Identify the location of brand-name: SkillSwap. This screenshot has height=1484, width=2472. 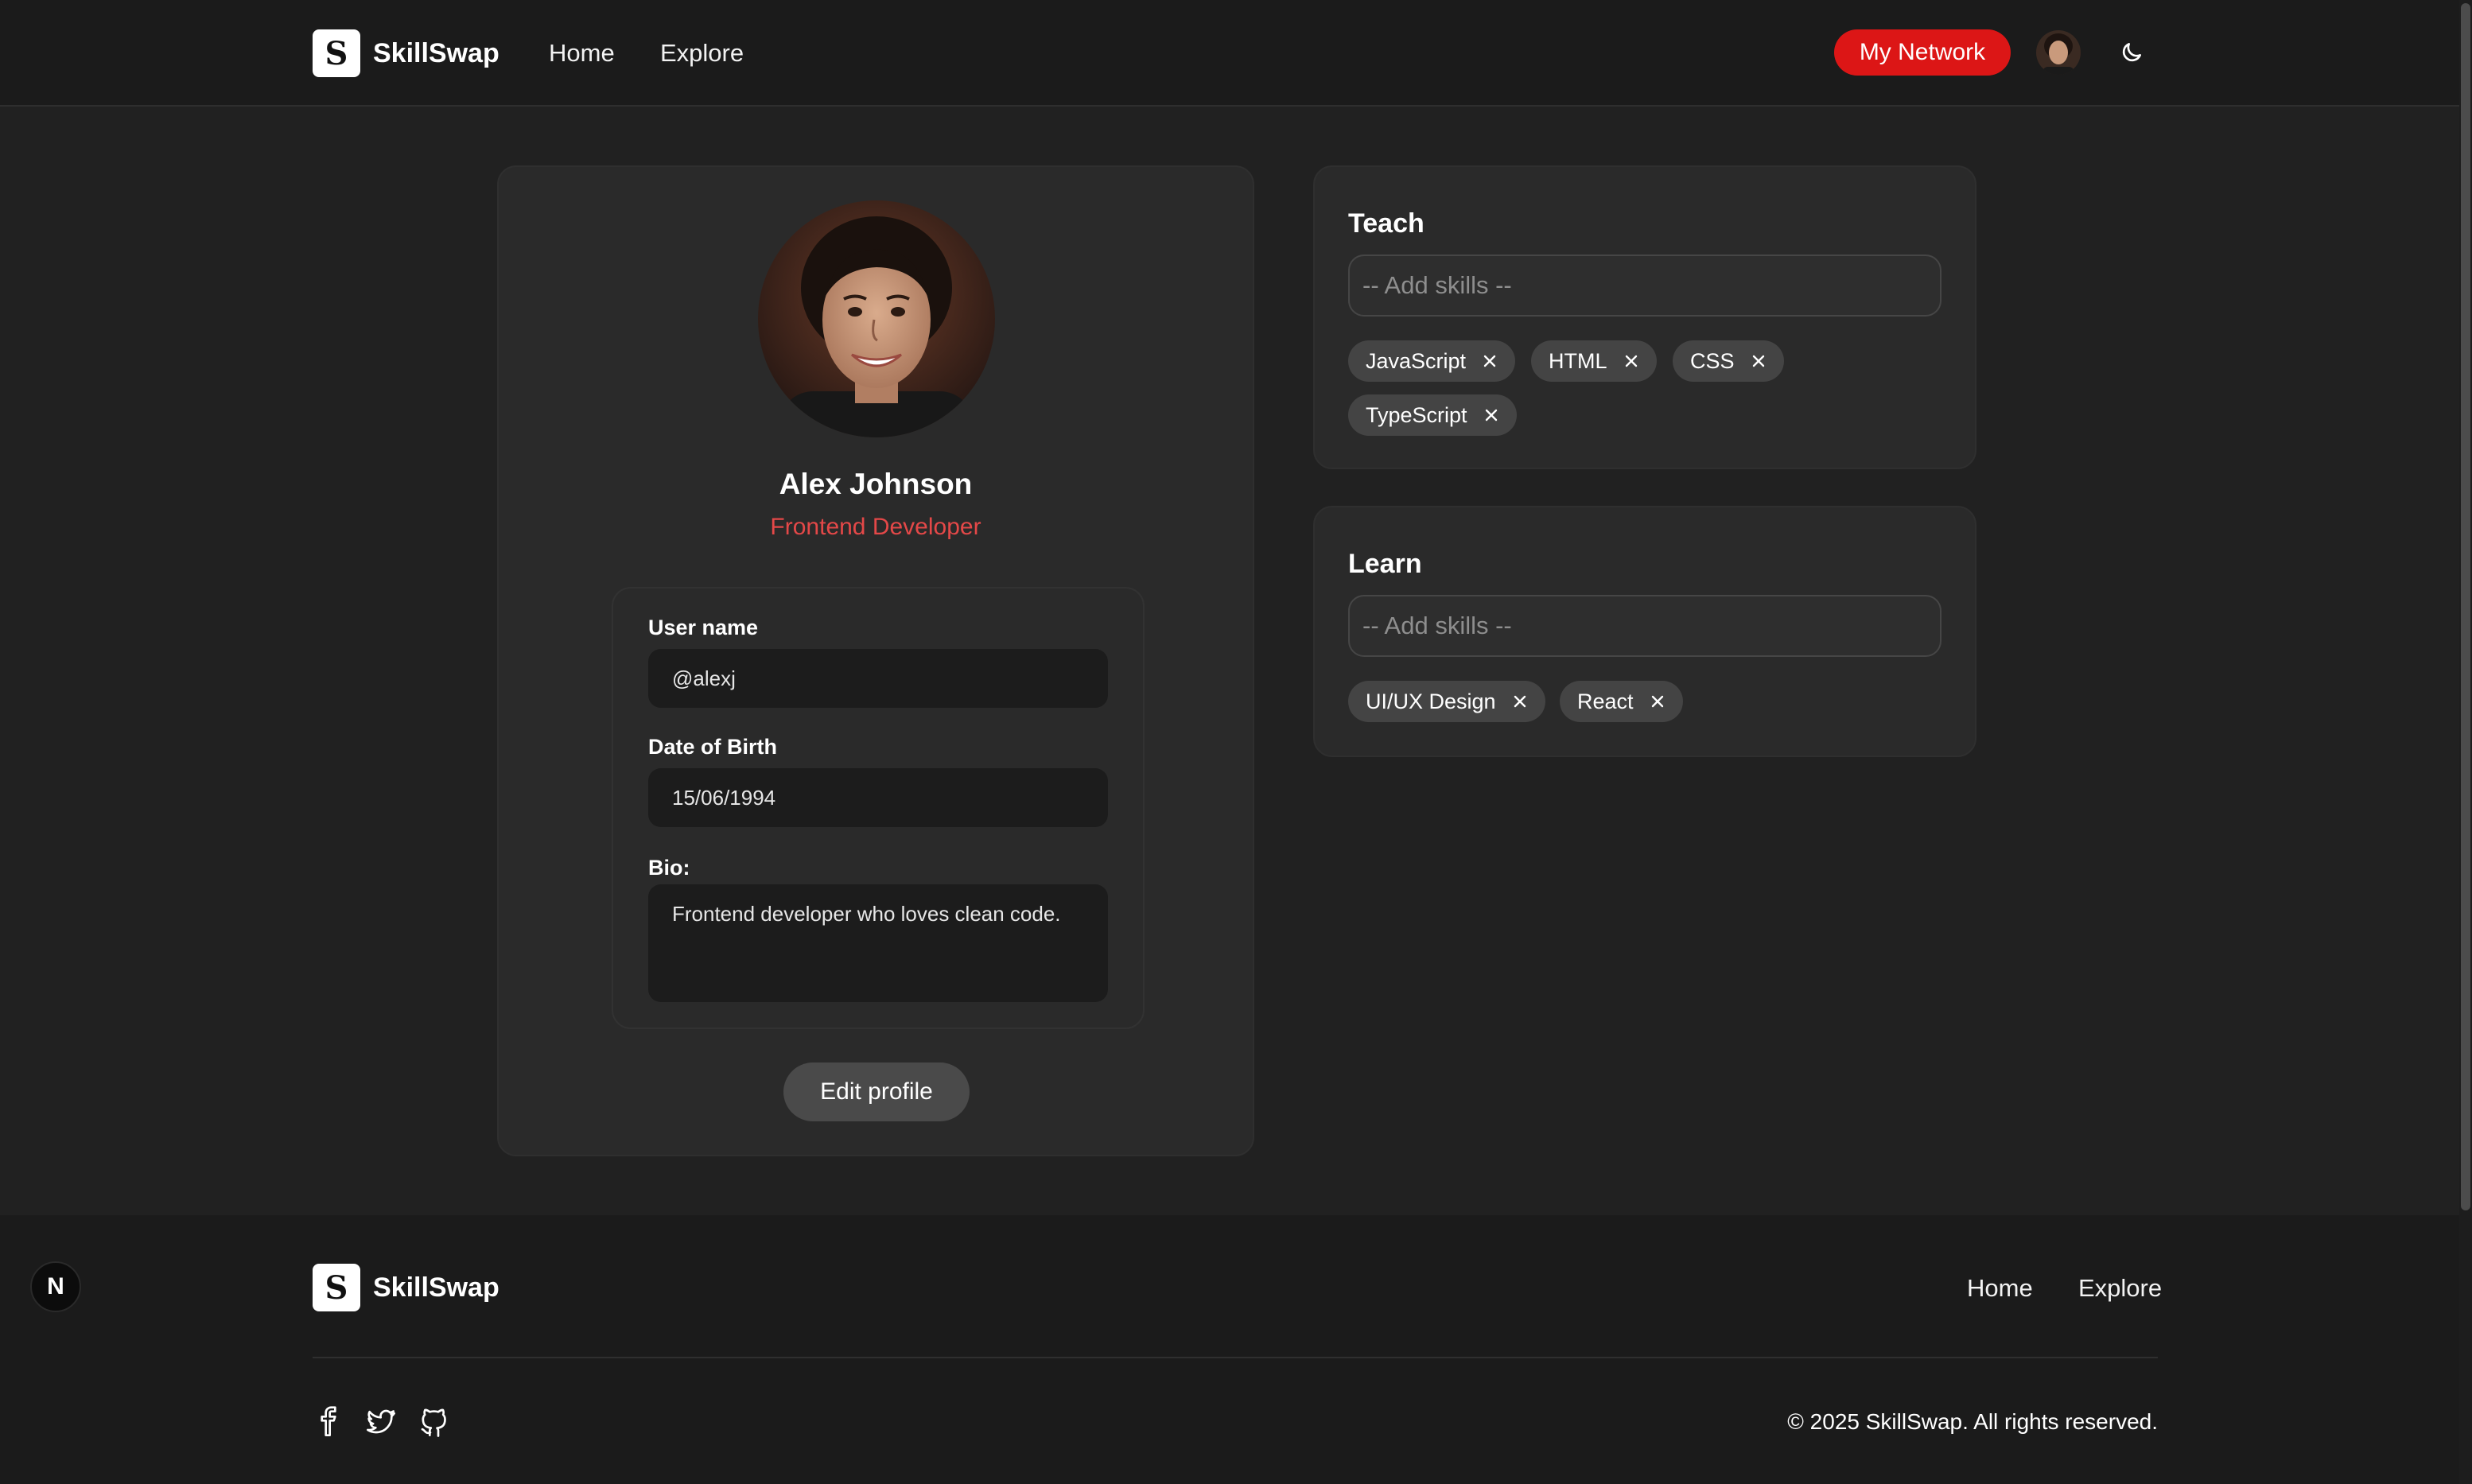
(436, 53).